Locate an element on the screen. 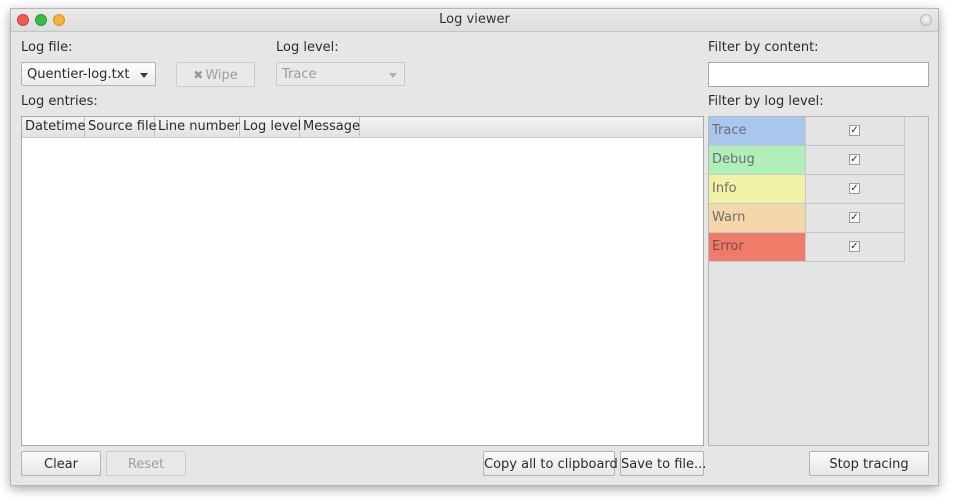  copy-all-to-clipboard-button: Copy all to clipboard is located at coordinates (550, 463).